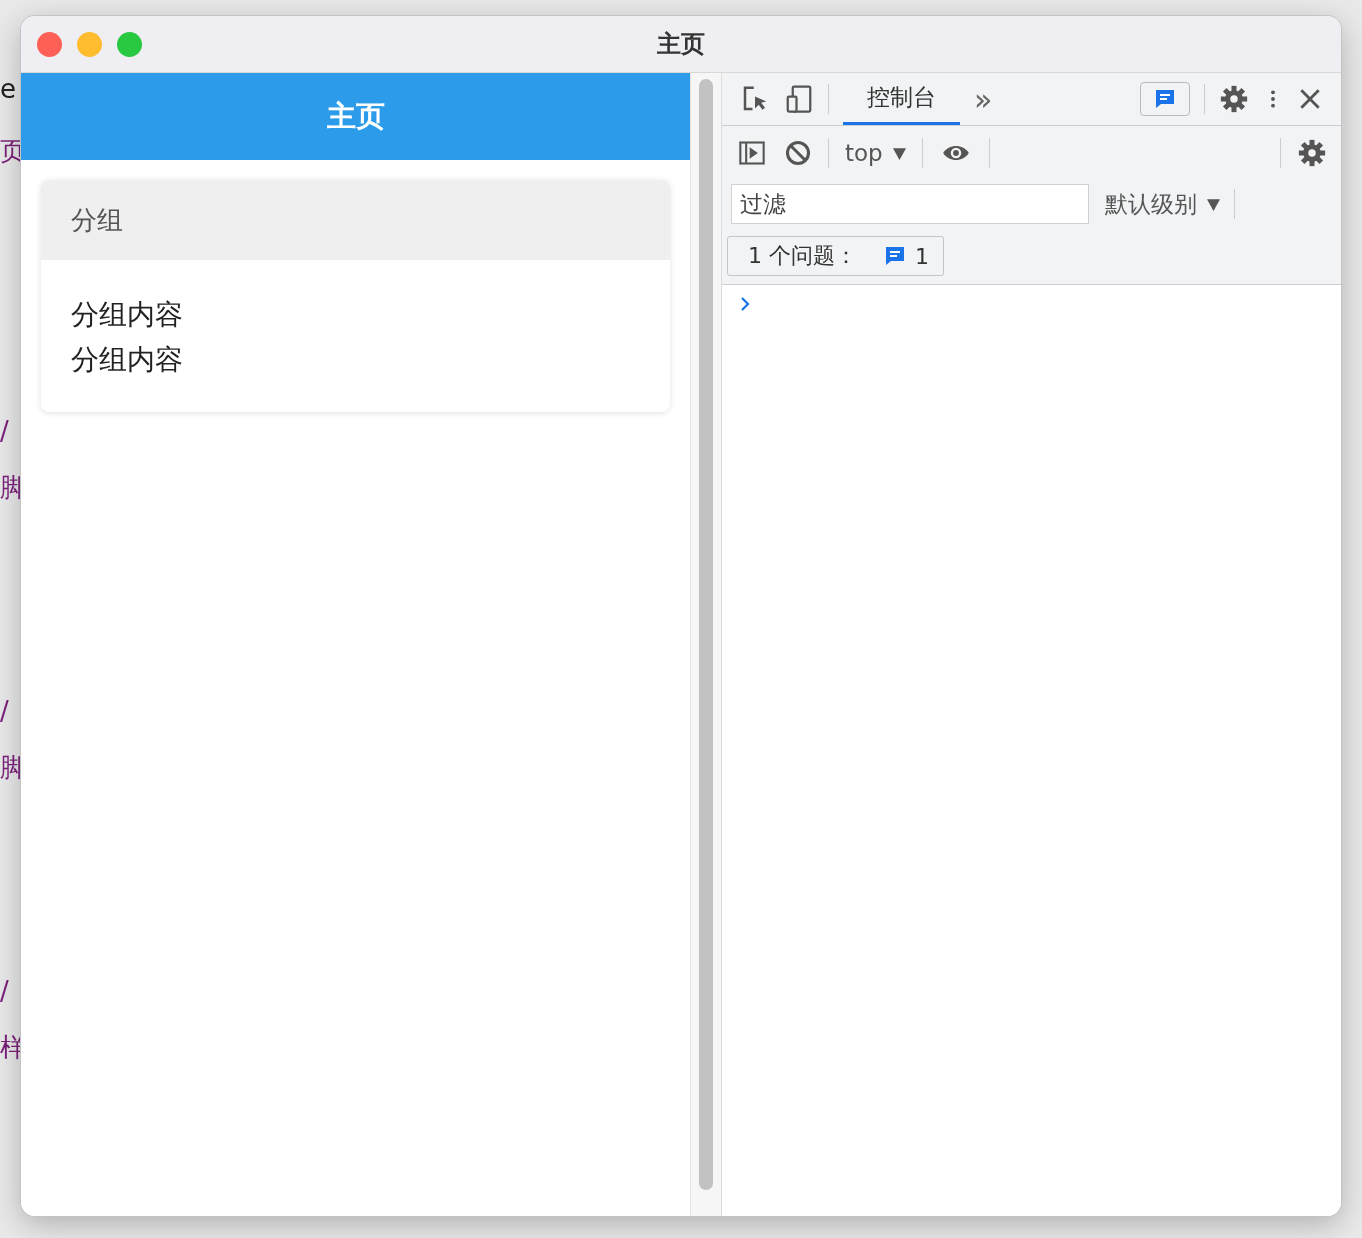  What do you see at coordinates (752, 153) in the screenshot?
I see `sidebar-toggle-icon` at bounding box center [752, 153].